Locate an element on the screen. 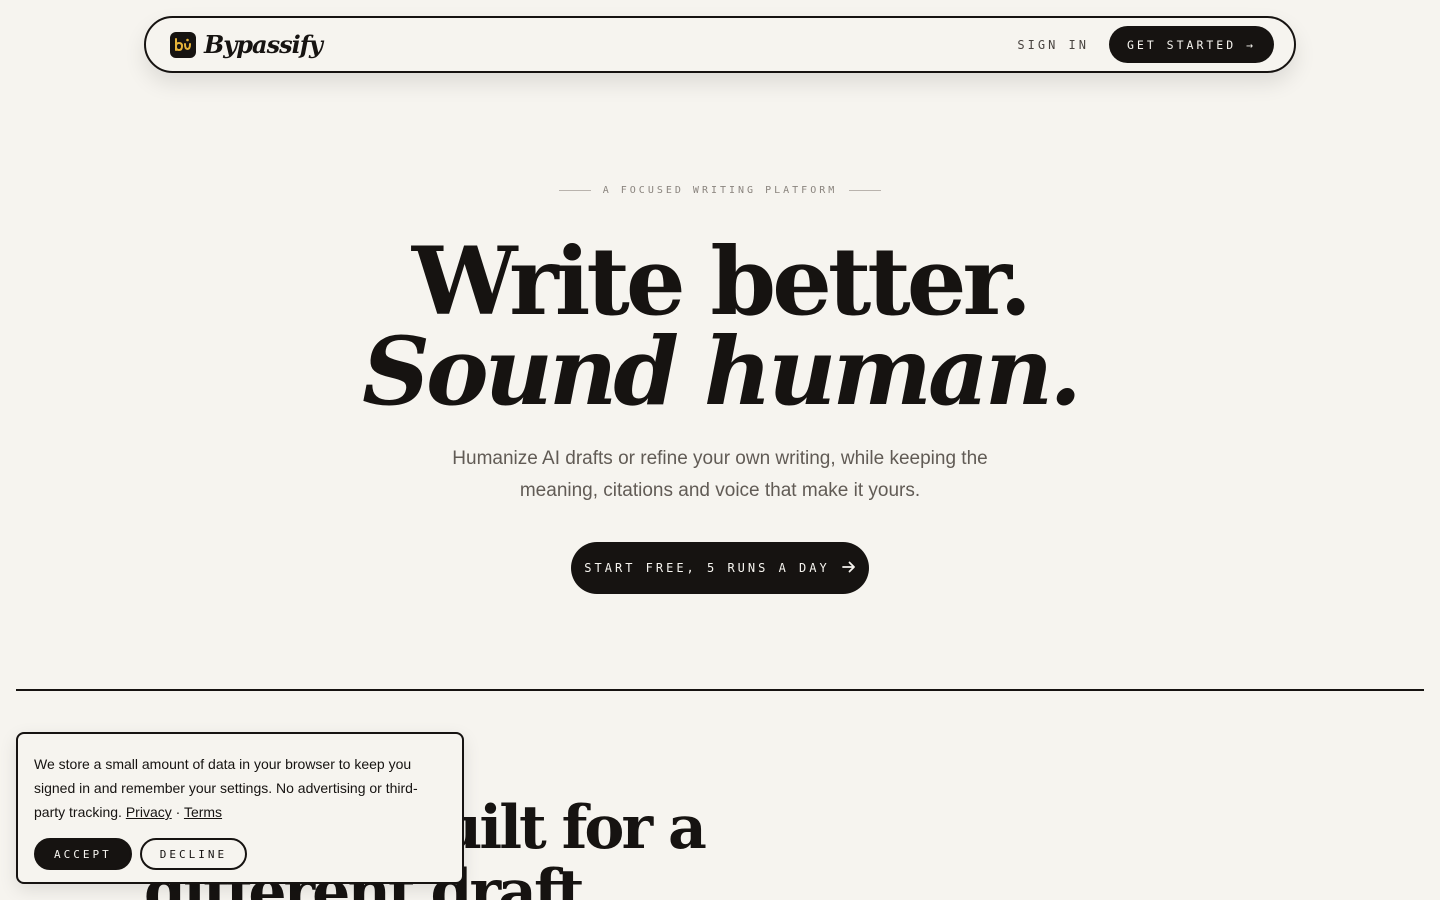 The image size is (1440, 900). get-started-button: GET STARTED → is located at coordinates (1191, 44).